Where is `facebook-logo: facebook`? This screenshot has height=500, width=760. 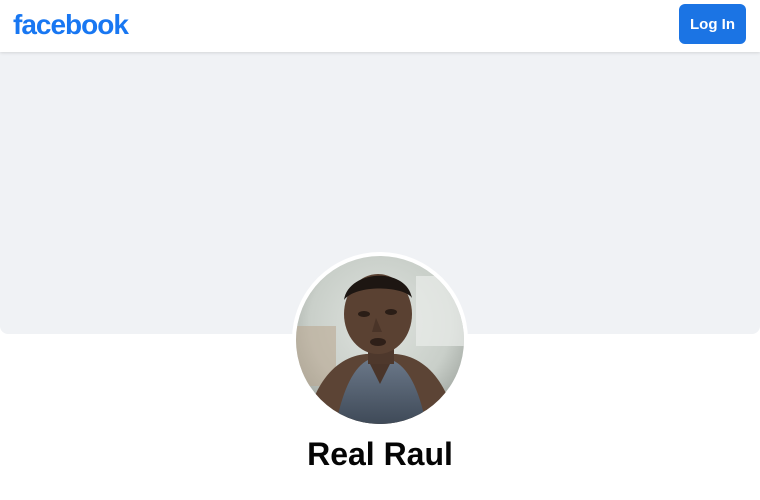 facebook-logo: facebook is located at coordinates (71, 25).